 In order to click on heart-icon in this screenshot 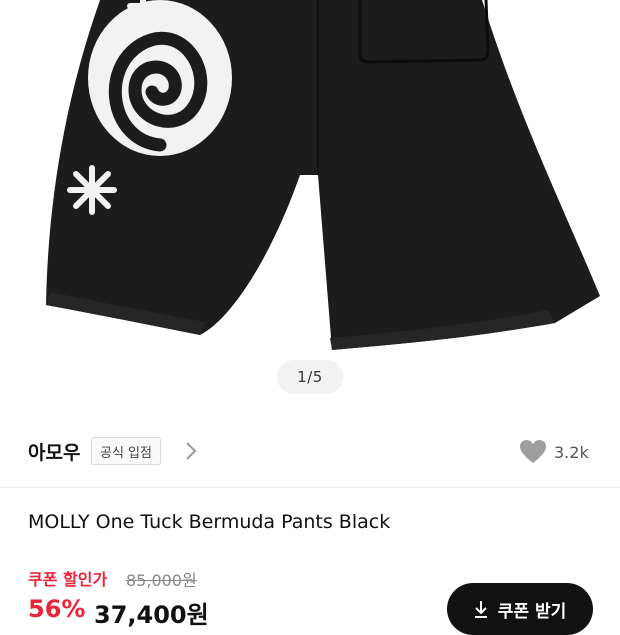, I will do `click(533, 451)`.